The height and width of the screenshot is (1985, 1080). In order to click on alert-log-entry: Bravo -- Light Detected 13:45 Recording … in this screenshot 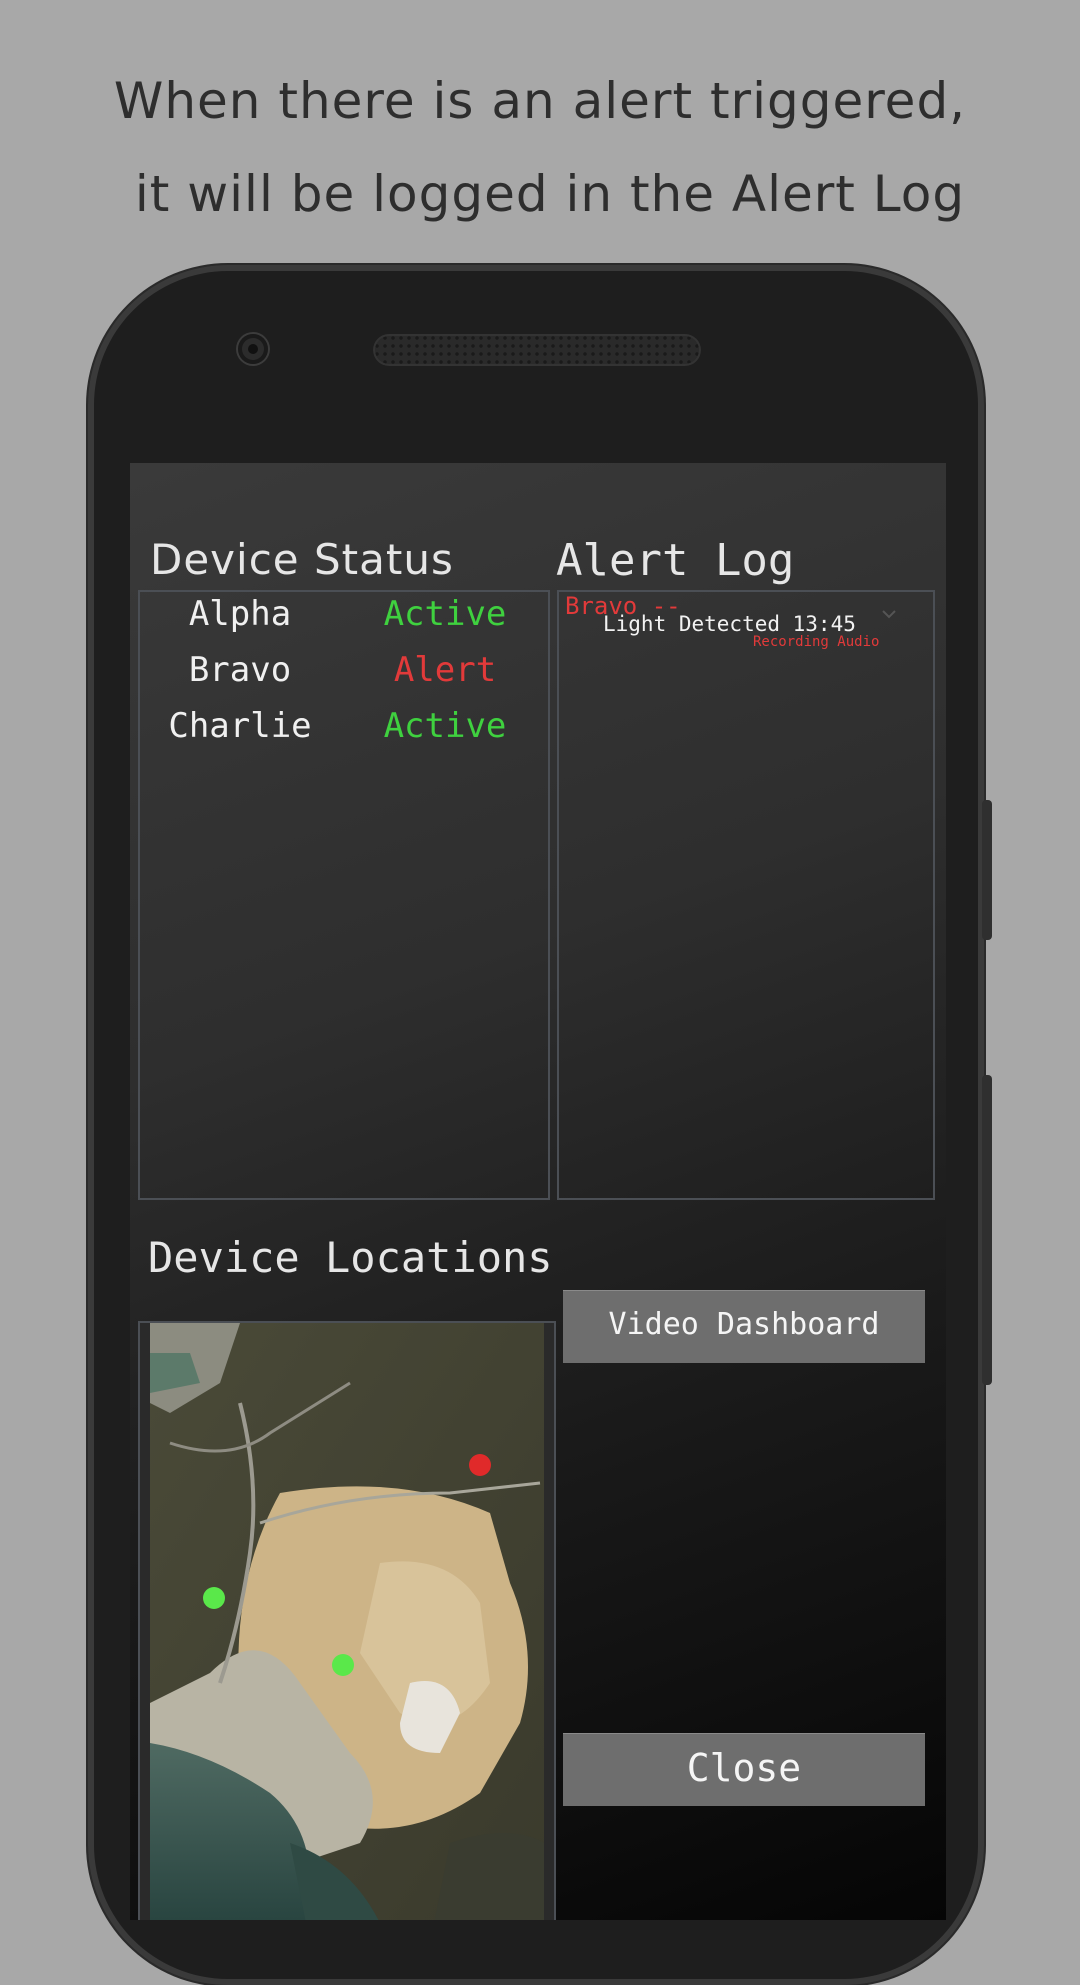, I will do `click(746, 622)`.